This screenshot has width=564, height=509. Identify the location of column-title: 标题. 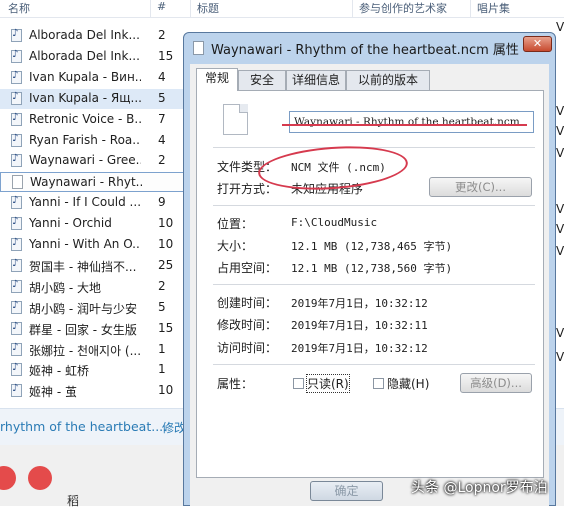
(208, 8).